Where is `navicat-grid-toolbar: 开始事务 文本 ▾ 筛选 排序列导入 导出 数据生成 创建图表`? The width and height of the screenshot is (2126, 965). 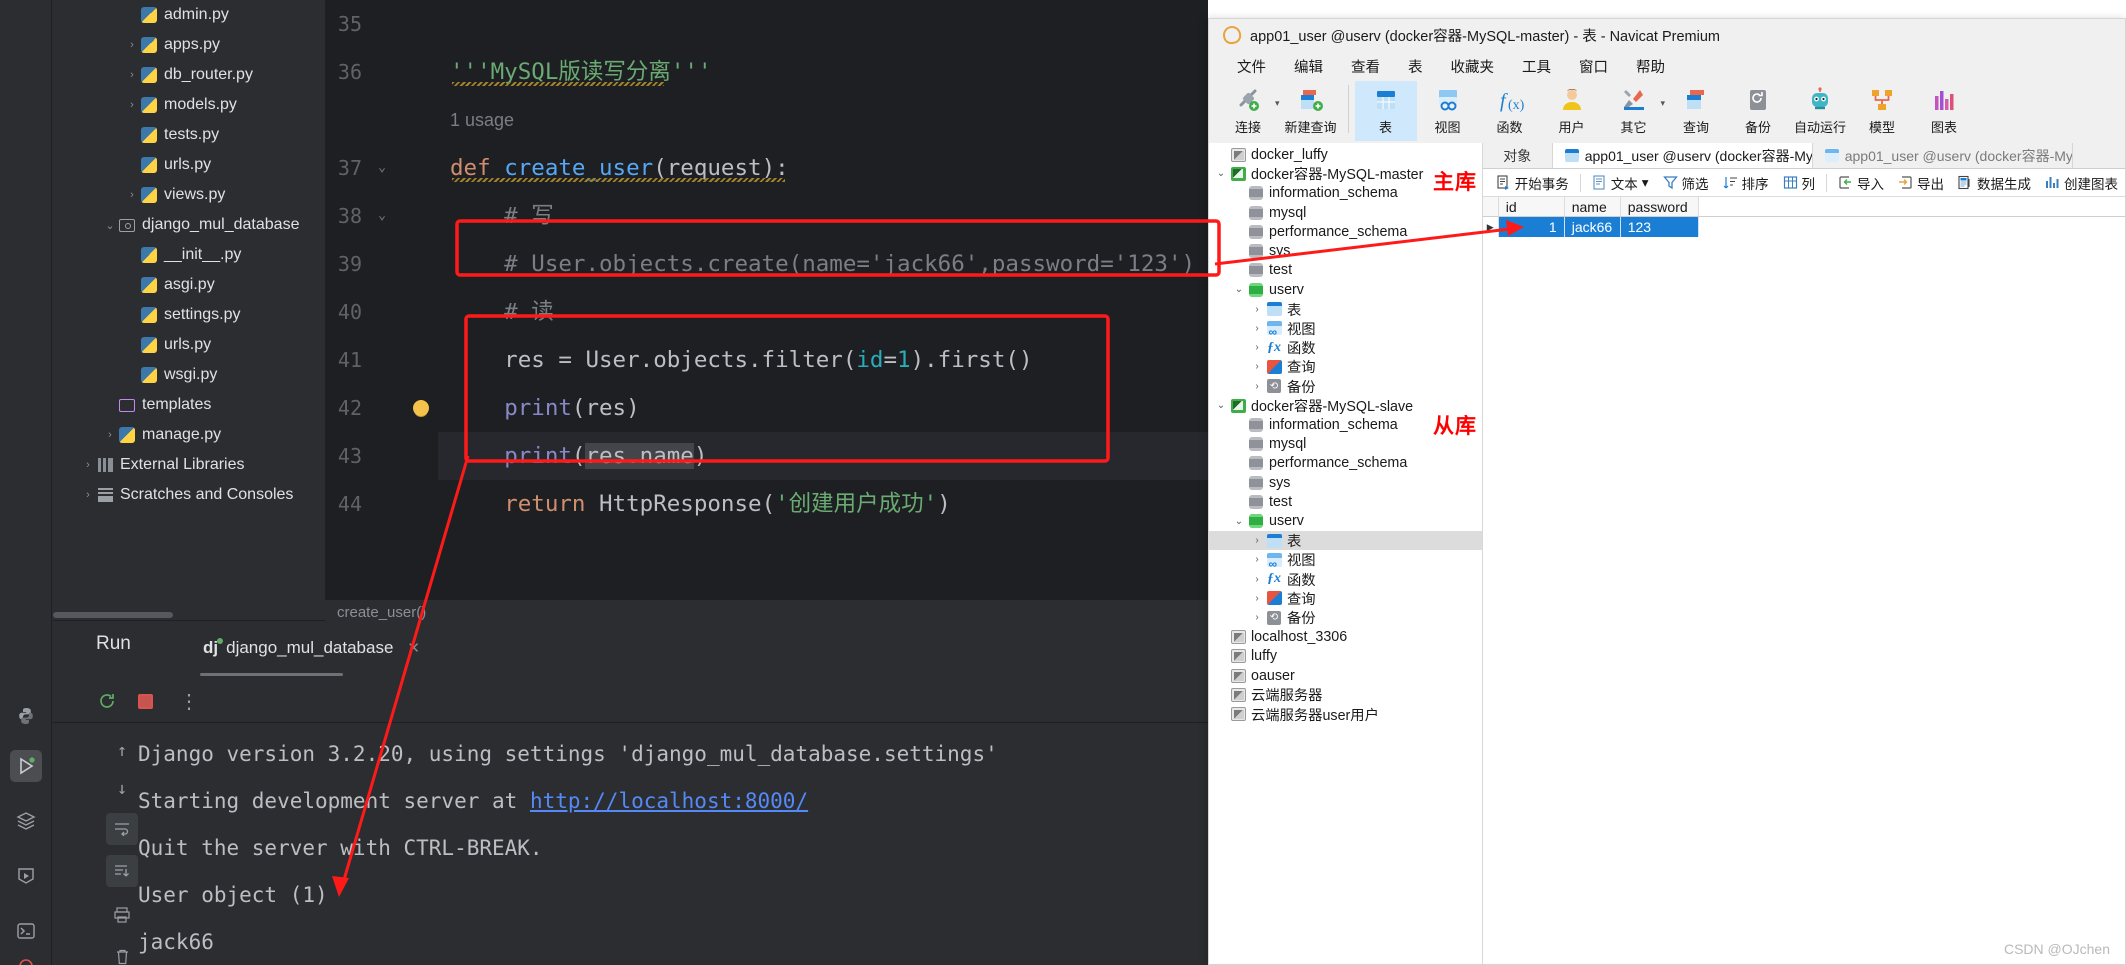
navicat-grid-toolbar: 开始事务 文本 ▾ 筛选 排序列导入 导出 数据生成 创建图表 is located at coordinates (1803, 183).